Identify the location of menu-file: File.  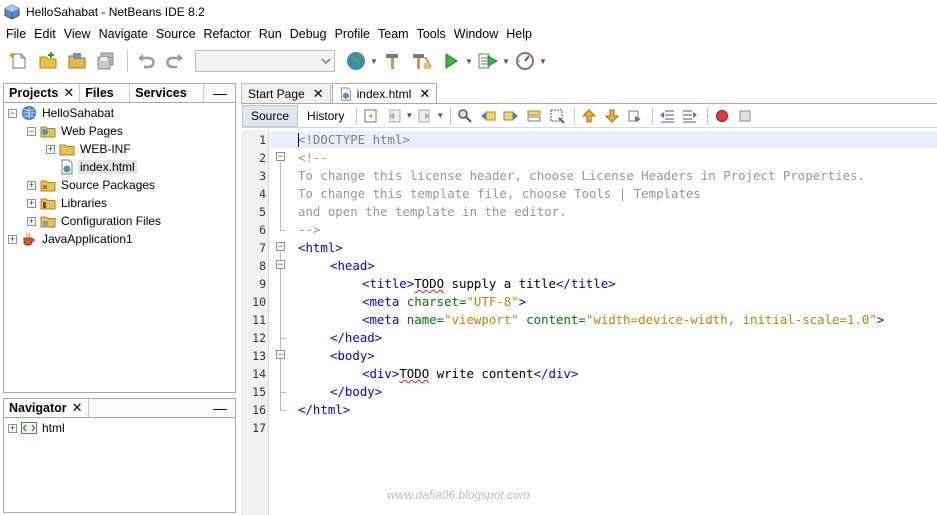
(16, 34).